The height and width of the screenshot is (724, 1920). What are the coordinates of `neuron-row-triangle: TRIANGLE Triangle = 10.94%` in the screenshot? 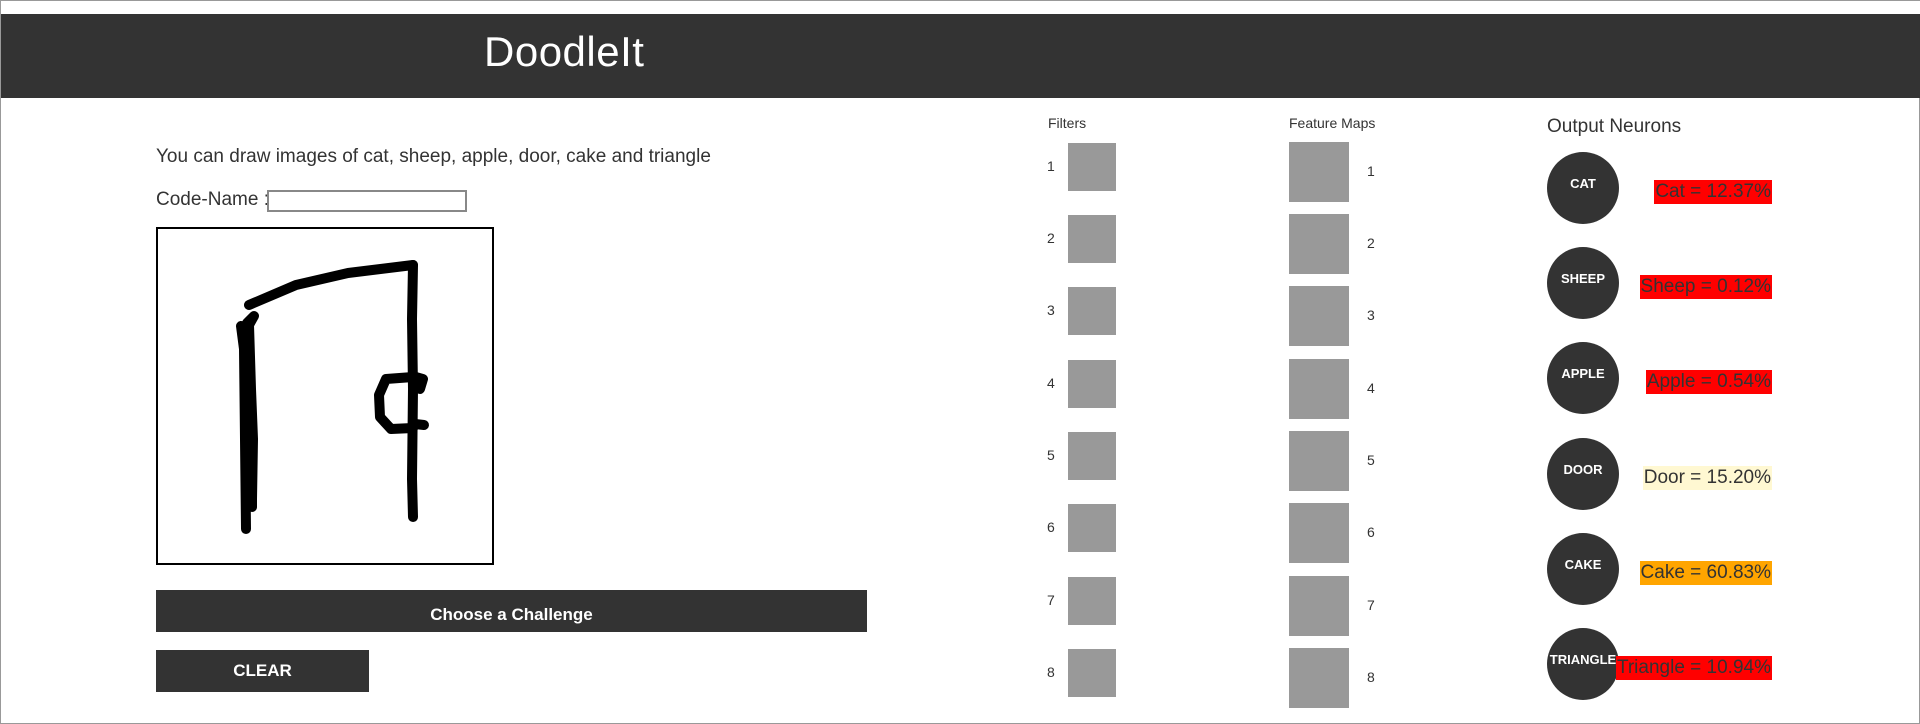 It's located at (1672, 664).